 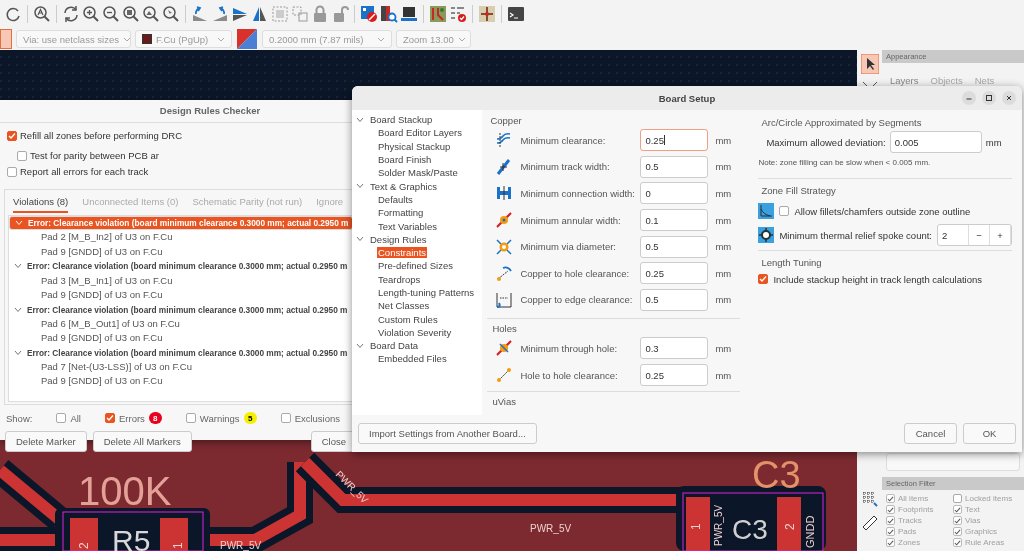 What do you see at coordinates (953, 462) in the screenshot?
I see `preset-dropdown` at bounding box center [953, 462].